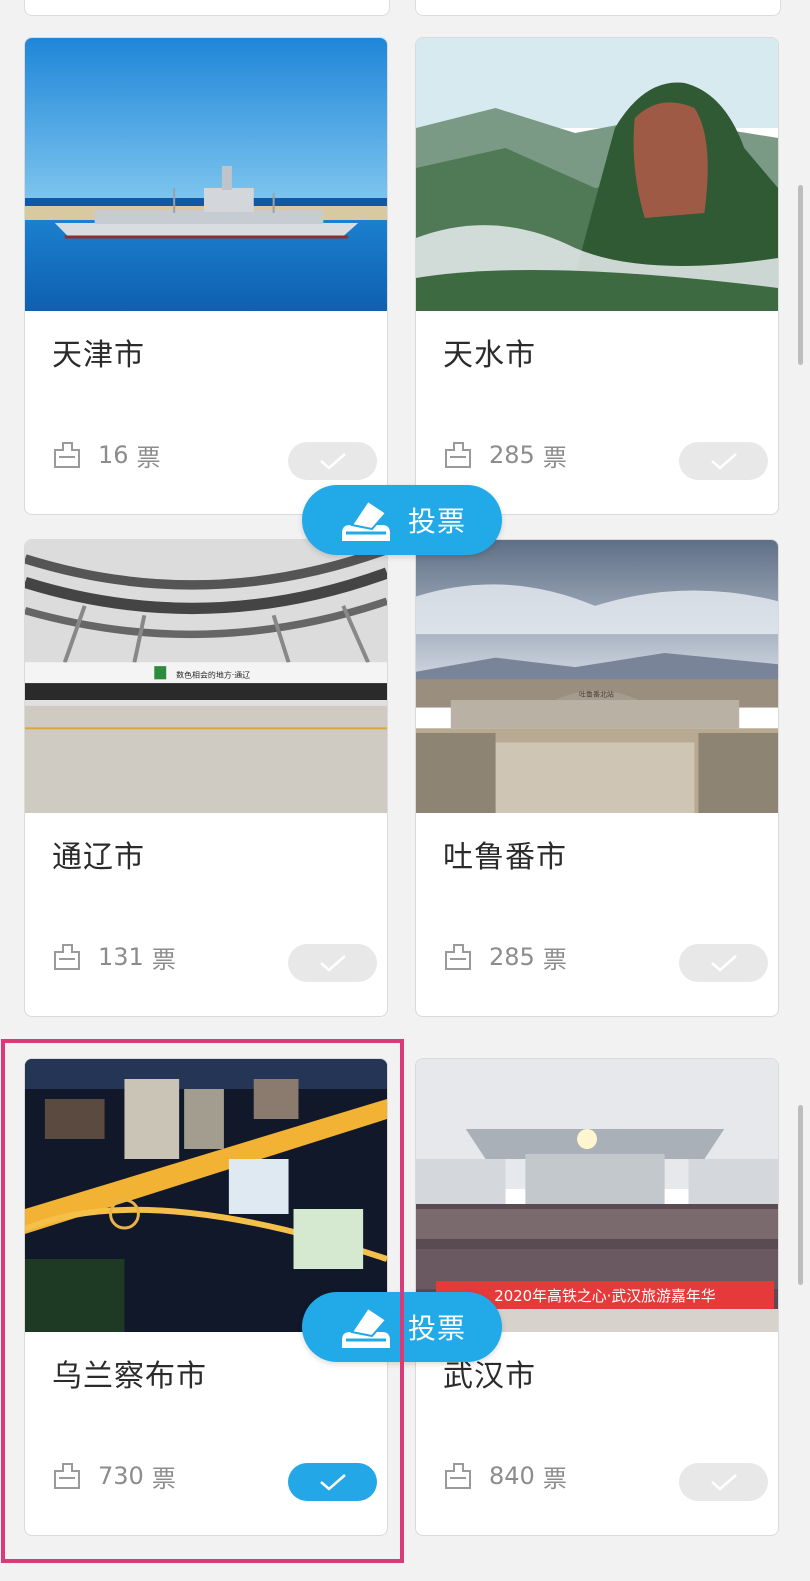 The image size is (810, 1581). What do you see at coordinates (489, 355) in the screenshot?
I see `city-name: 天水市` at bounding box center [489, 355].